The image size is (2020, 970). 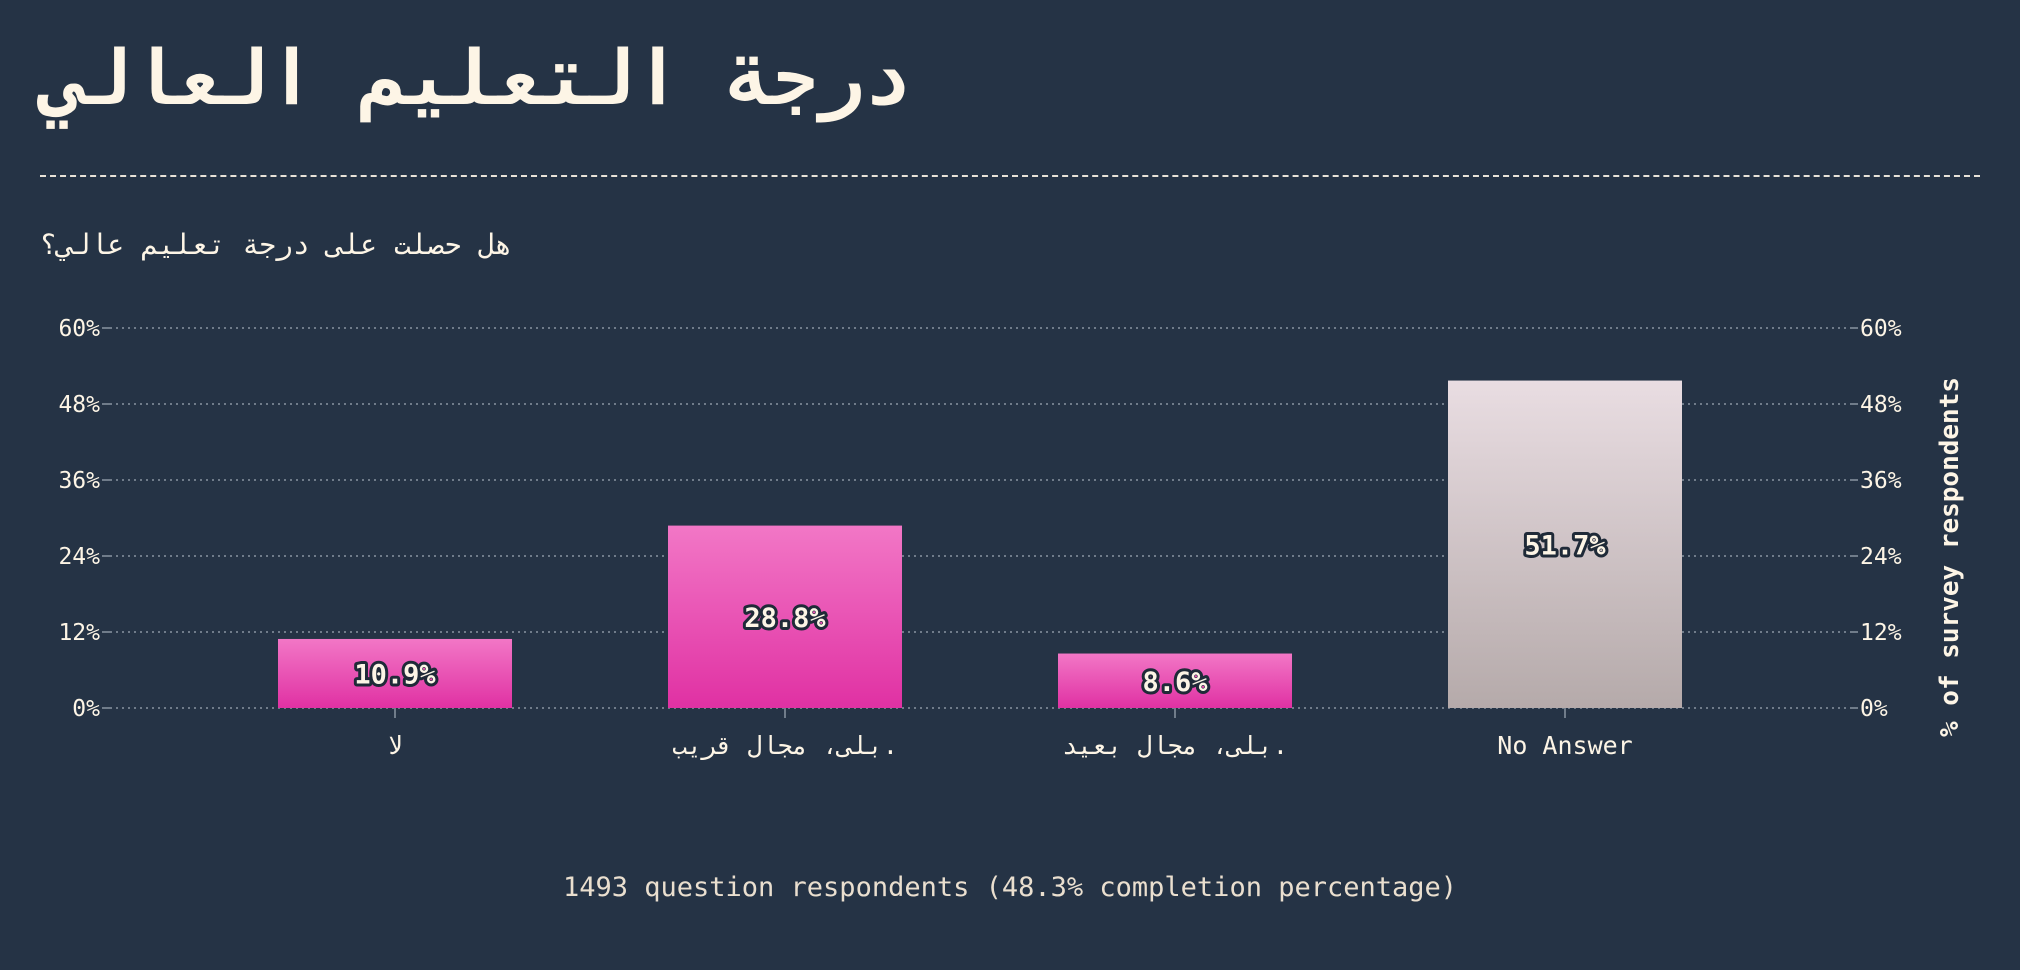 What do you see at coordinates (785, 745) in the screenshot?
I see `x-tick-label: بلى، مجال قريب.` at bounding box center [785, 745].